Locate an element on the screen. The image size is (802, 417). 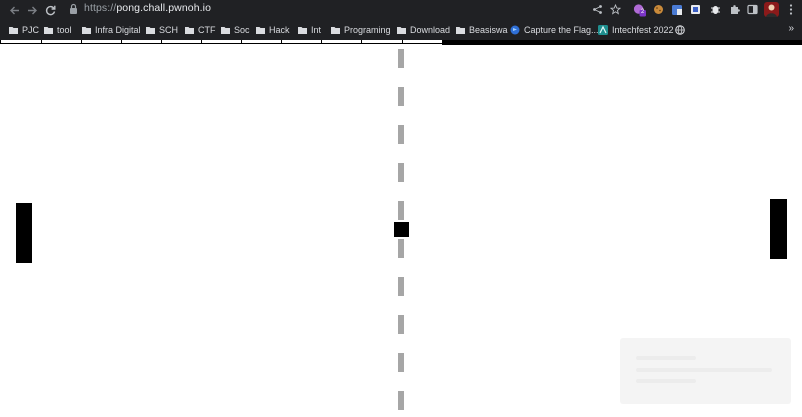
bookmark-download: Download is located at coordinates (423, 30).